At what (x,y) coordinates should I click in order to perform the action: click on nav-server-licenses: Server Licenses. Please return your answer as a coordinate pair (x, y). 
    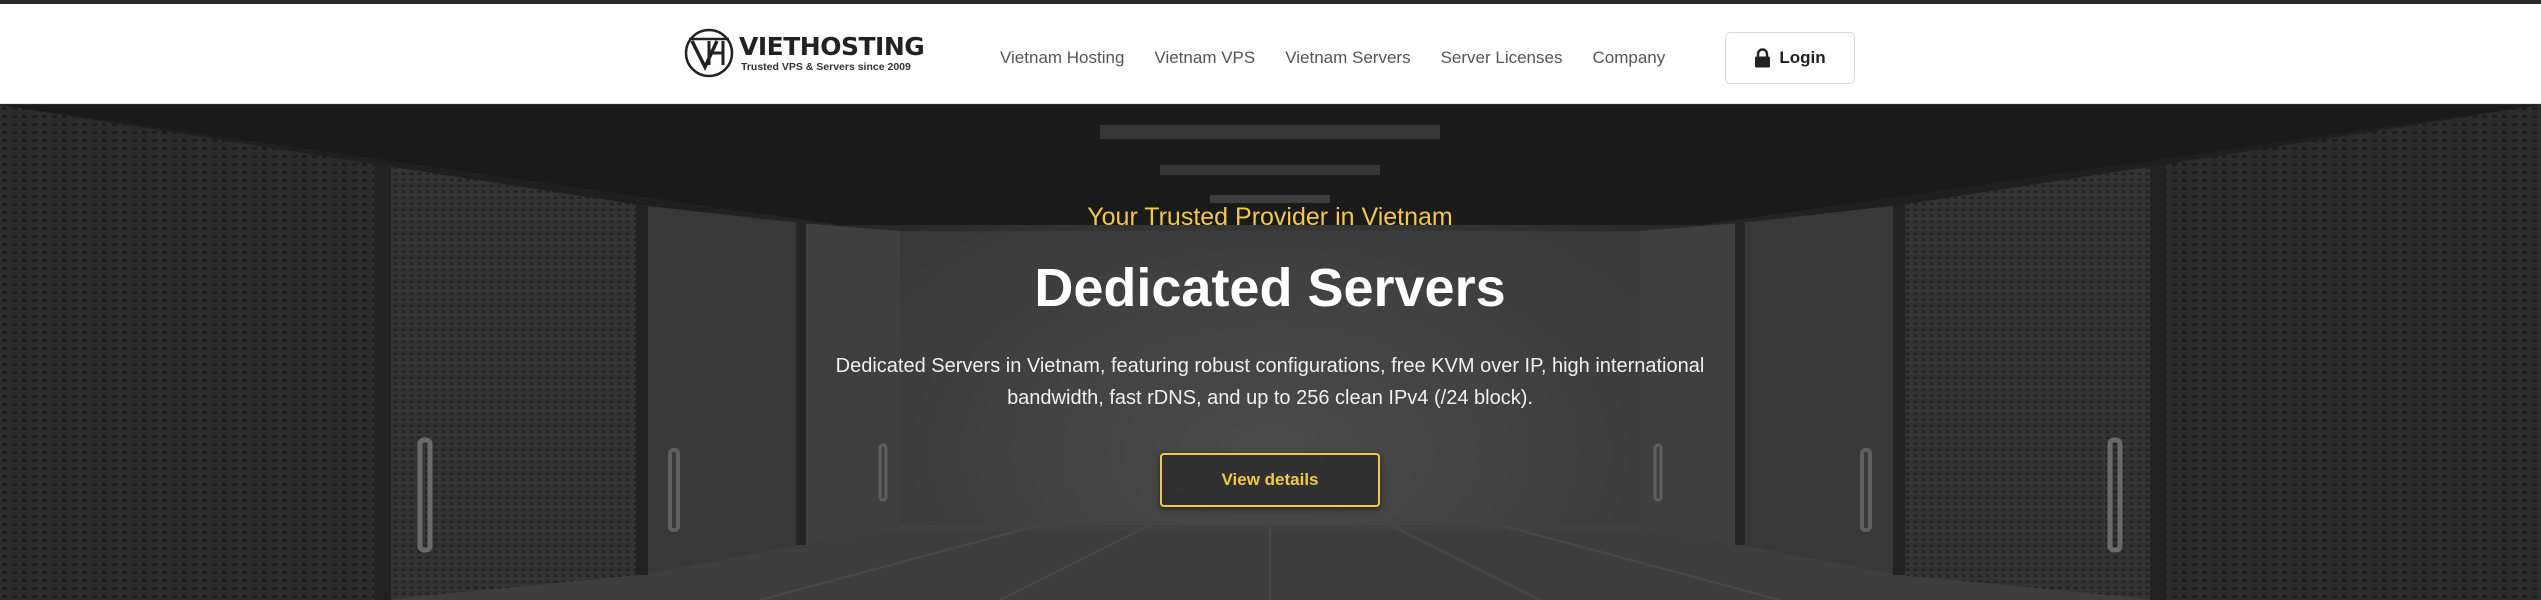
    Looking at the image, I should click on (1502, 58).